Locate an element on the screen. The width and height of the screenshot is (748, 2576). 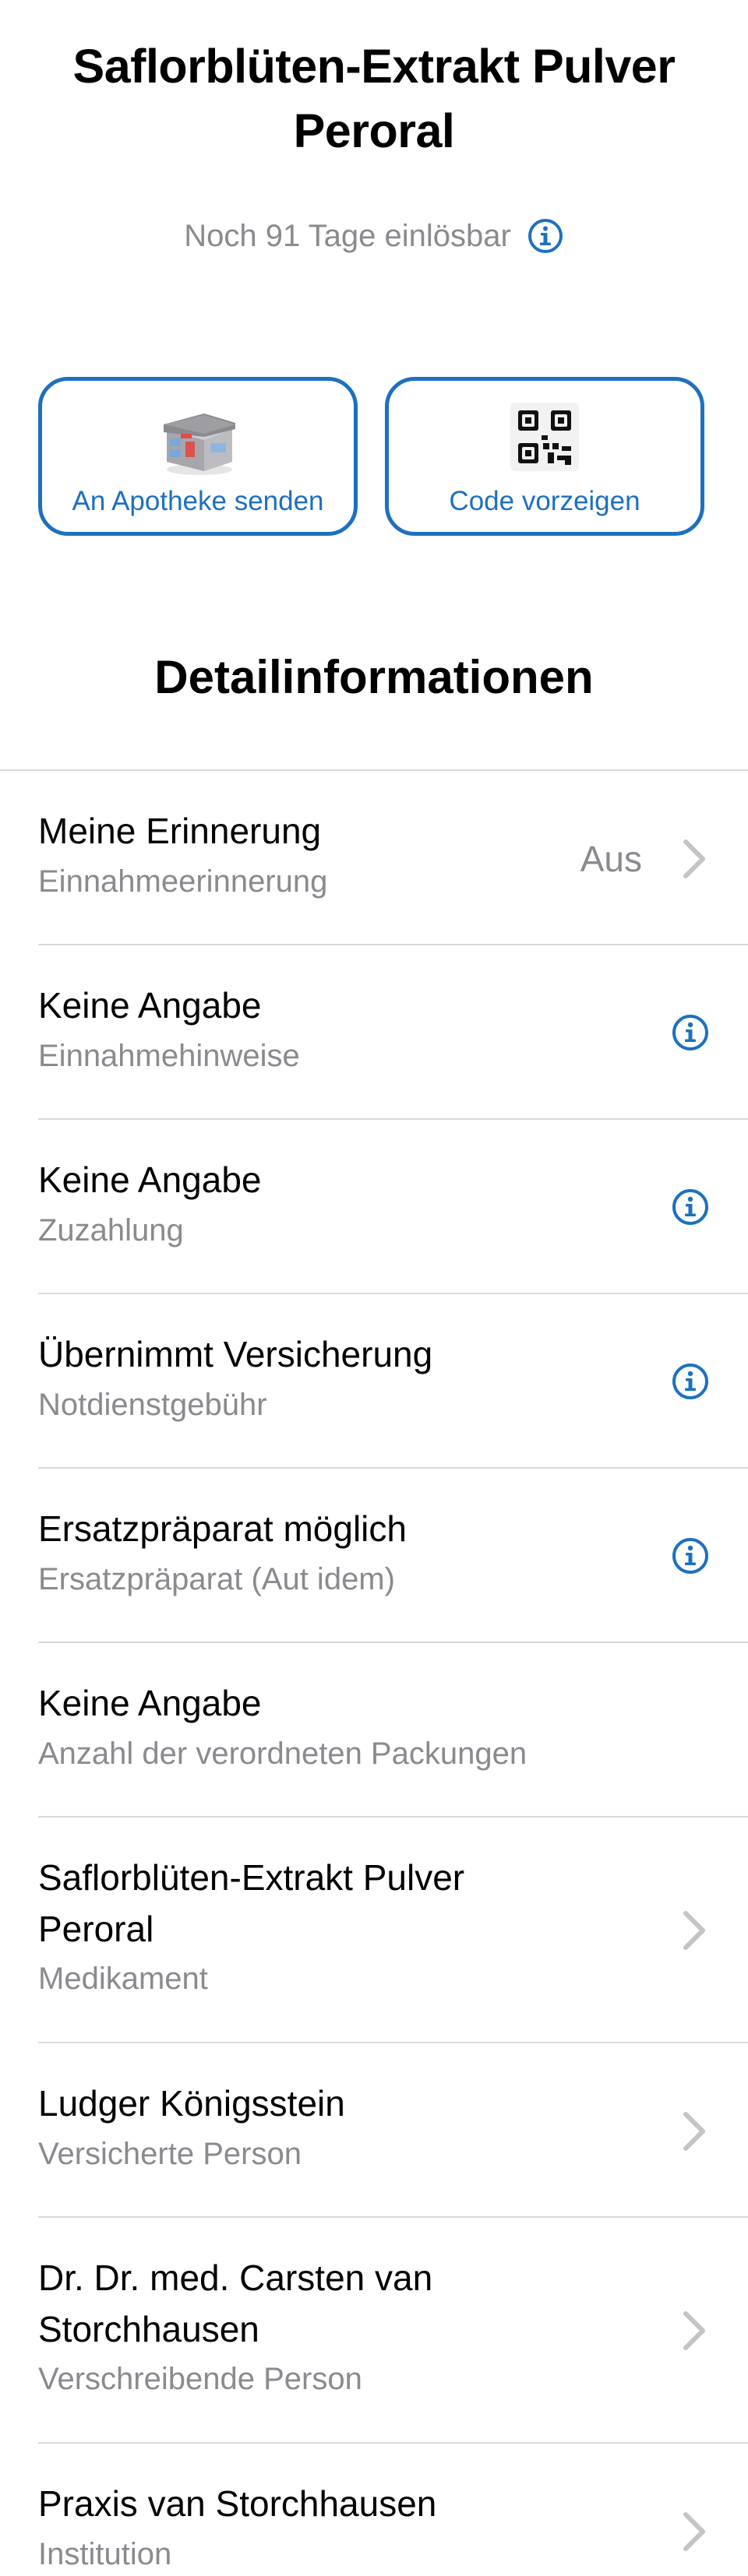
validity-info: Noch 91 Tage einlösbar is located at coordinates (374, 236).